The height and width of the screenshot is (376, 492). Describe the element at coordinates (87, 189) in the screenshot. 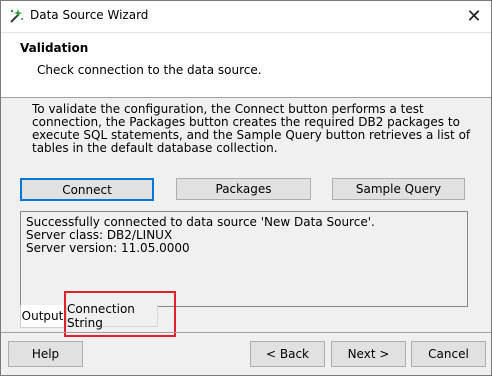

I see `connect-button: Connect` at that location.